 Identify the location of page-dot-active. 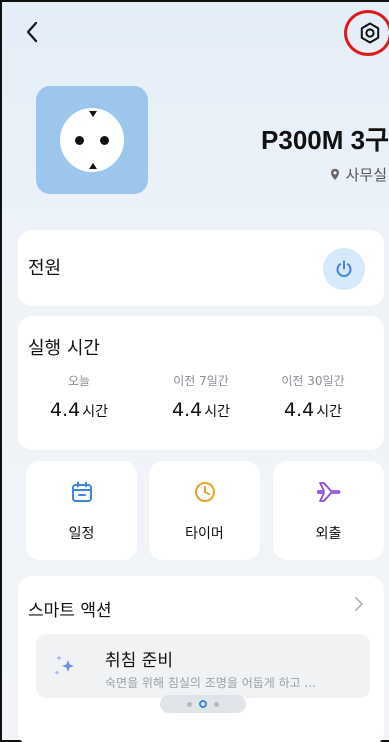
(203, 704).